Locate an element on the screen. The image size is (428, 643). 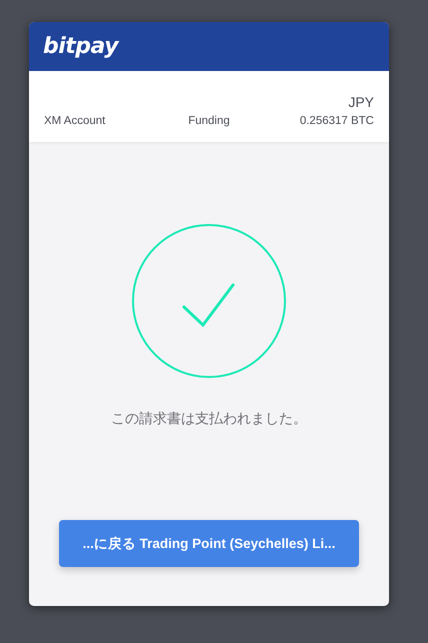
item-name: Funding is located at coordinates (209, 121).